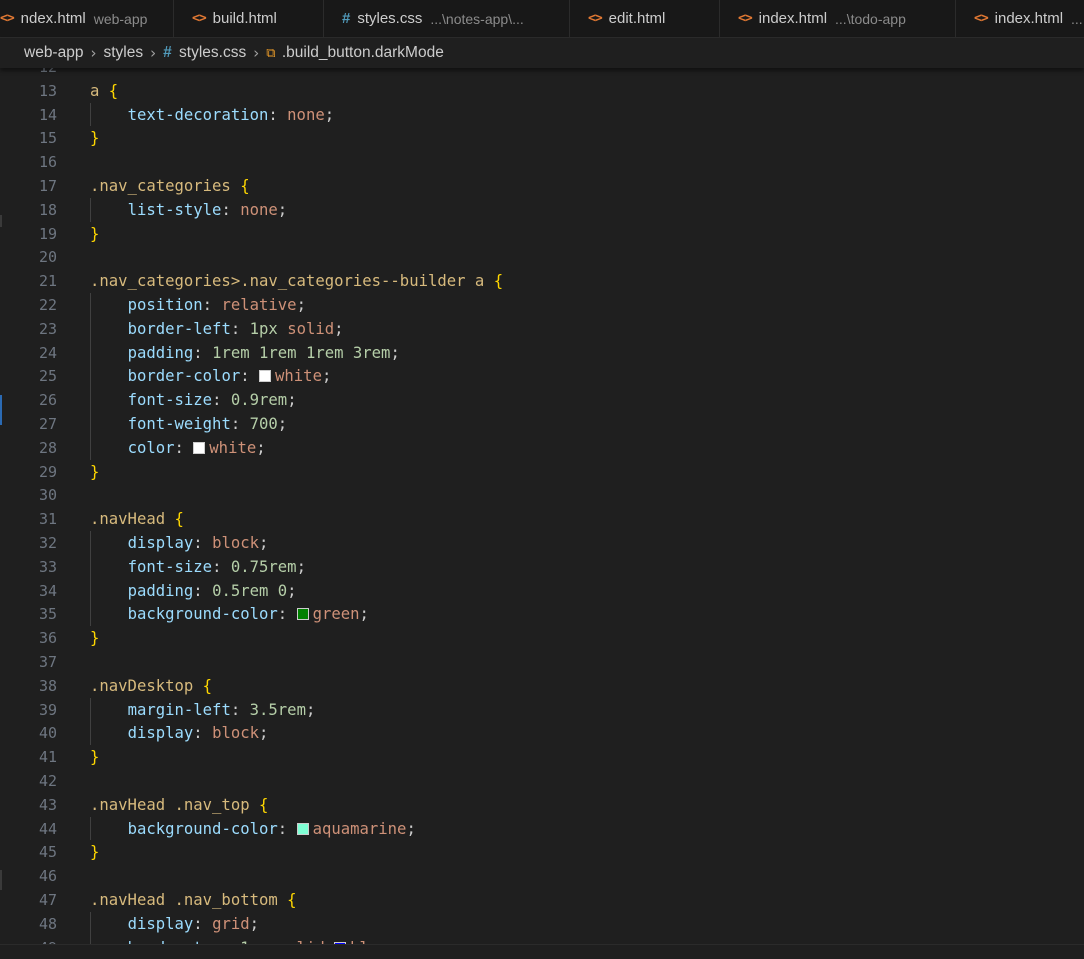 The image size is (1084, 959). I want to click on code-line: 45}, so click(542, 852).